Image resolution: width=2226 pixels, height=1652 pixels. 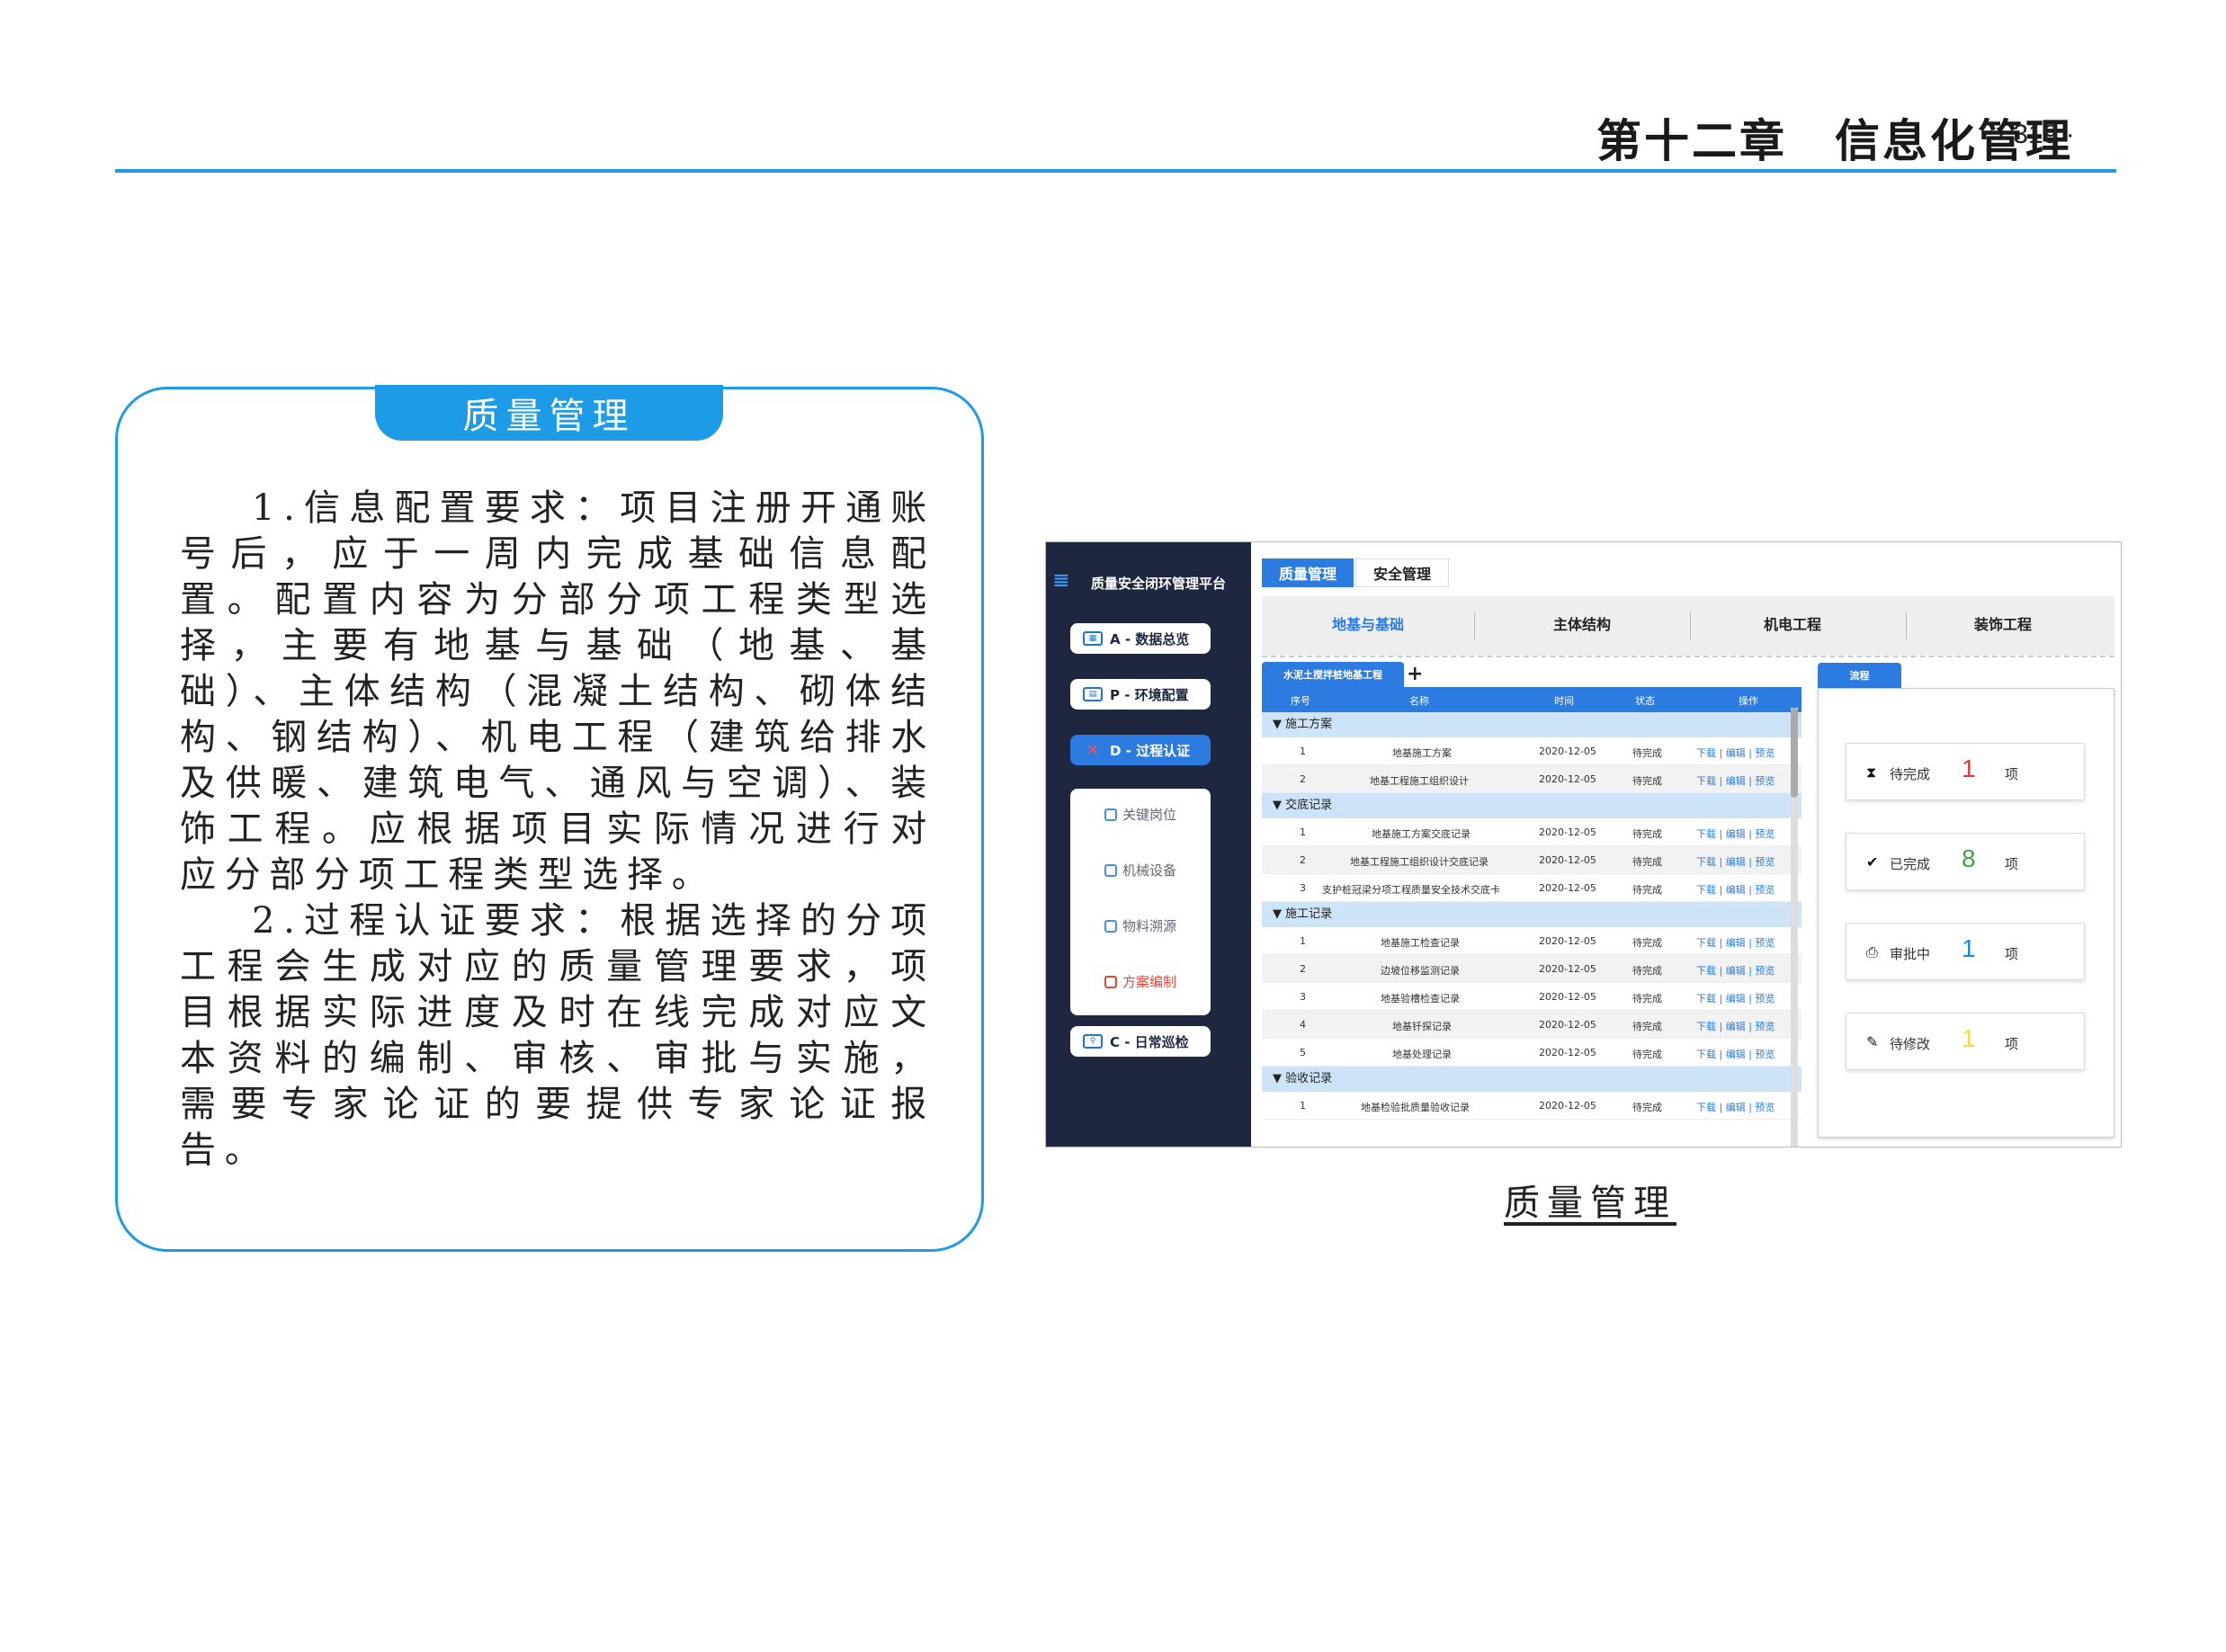 What do you see at coordinates (1531, 941) in the screenshot?
I see `table-row: 1 地基施工检查记录 2020-12-05 待完成 下载 | 编辑 | 预览` at bounding box center [1531, 941].